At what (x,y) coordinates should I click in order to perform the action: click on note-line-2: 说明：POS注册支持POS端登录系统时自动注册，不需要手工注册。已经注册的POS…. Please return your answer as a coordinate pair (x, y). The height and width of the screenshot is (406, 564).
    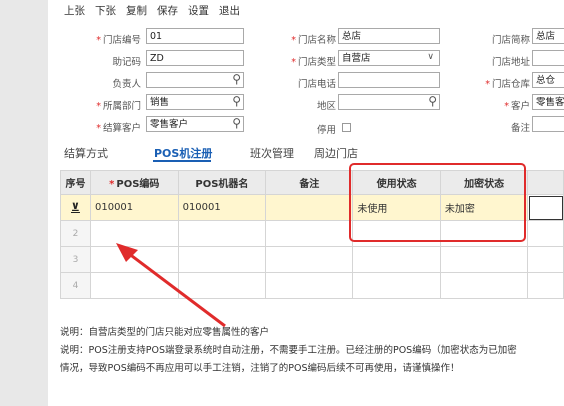
    Looking at the image, I should click on (288, 350).